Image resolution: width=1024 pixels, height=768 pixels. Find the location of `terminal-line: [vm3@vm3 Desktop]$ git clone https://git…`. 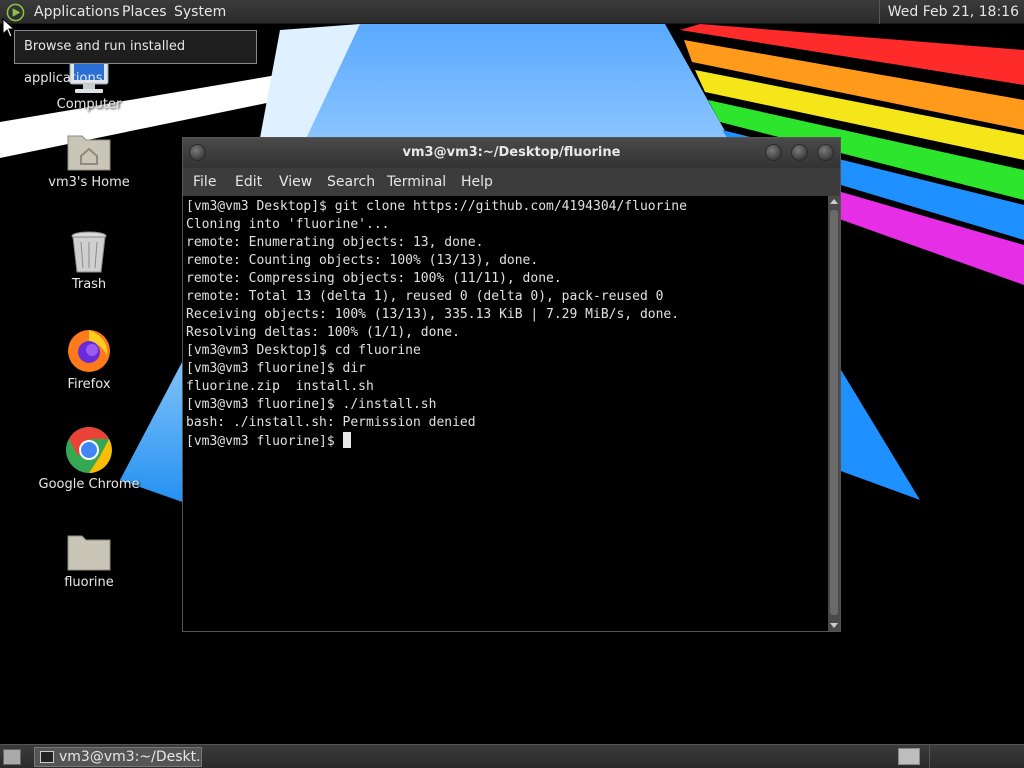

terminal-line: [vm3@vm3 Desktop]$ git clone https://git… is located at coordinates (436, 206).